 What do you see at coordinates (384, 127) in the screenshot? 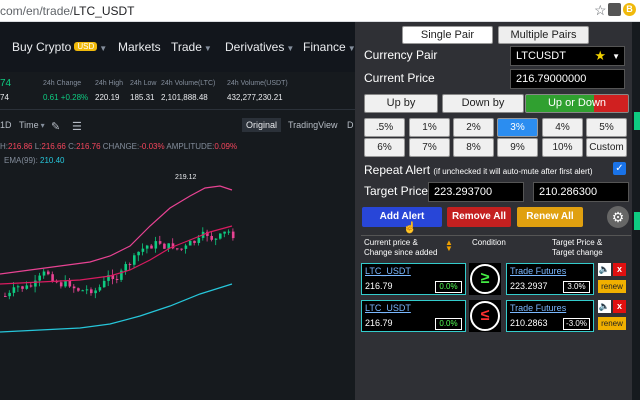
I see `percent-0-5: .5%` at bounding box center [384, 127].